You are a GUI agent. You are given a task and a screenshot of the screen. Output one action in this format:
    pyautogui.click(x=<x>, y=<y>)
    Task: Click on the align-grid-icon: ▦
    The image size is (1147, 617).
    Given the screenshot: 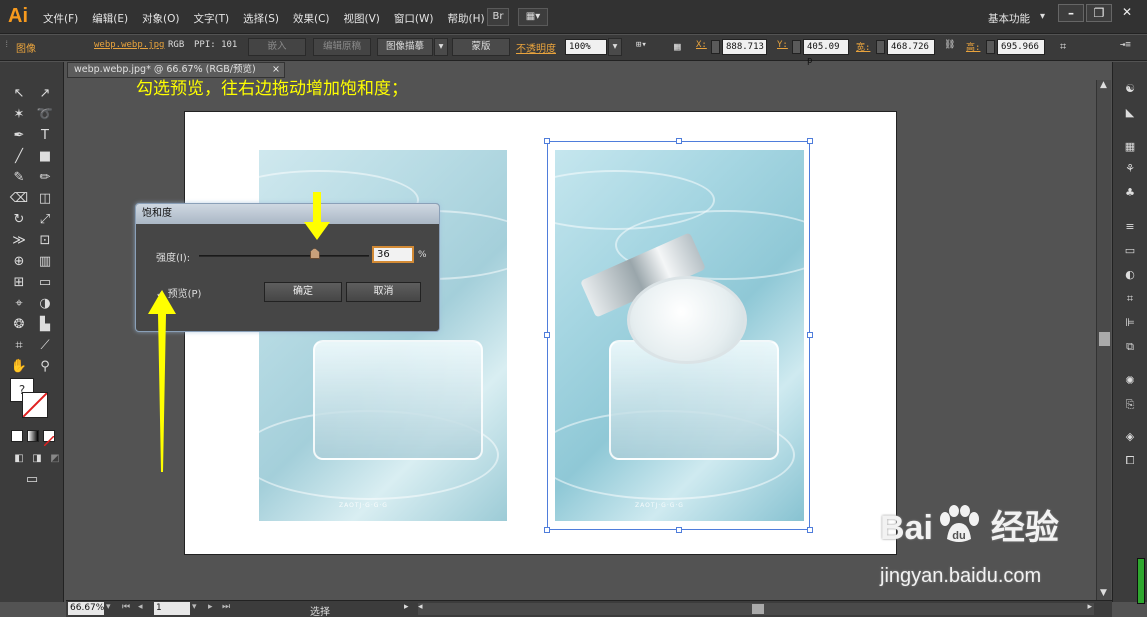 What is the action you would take?
    pyautogui.click(x=677, y=46)
    